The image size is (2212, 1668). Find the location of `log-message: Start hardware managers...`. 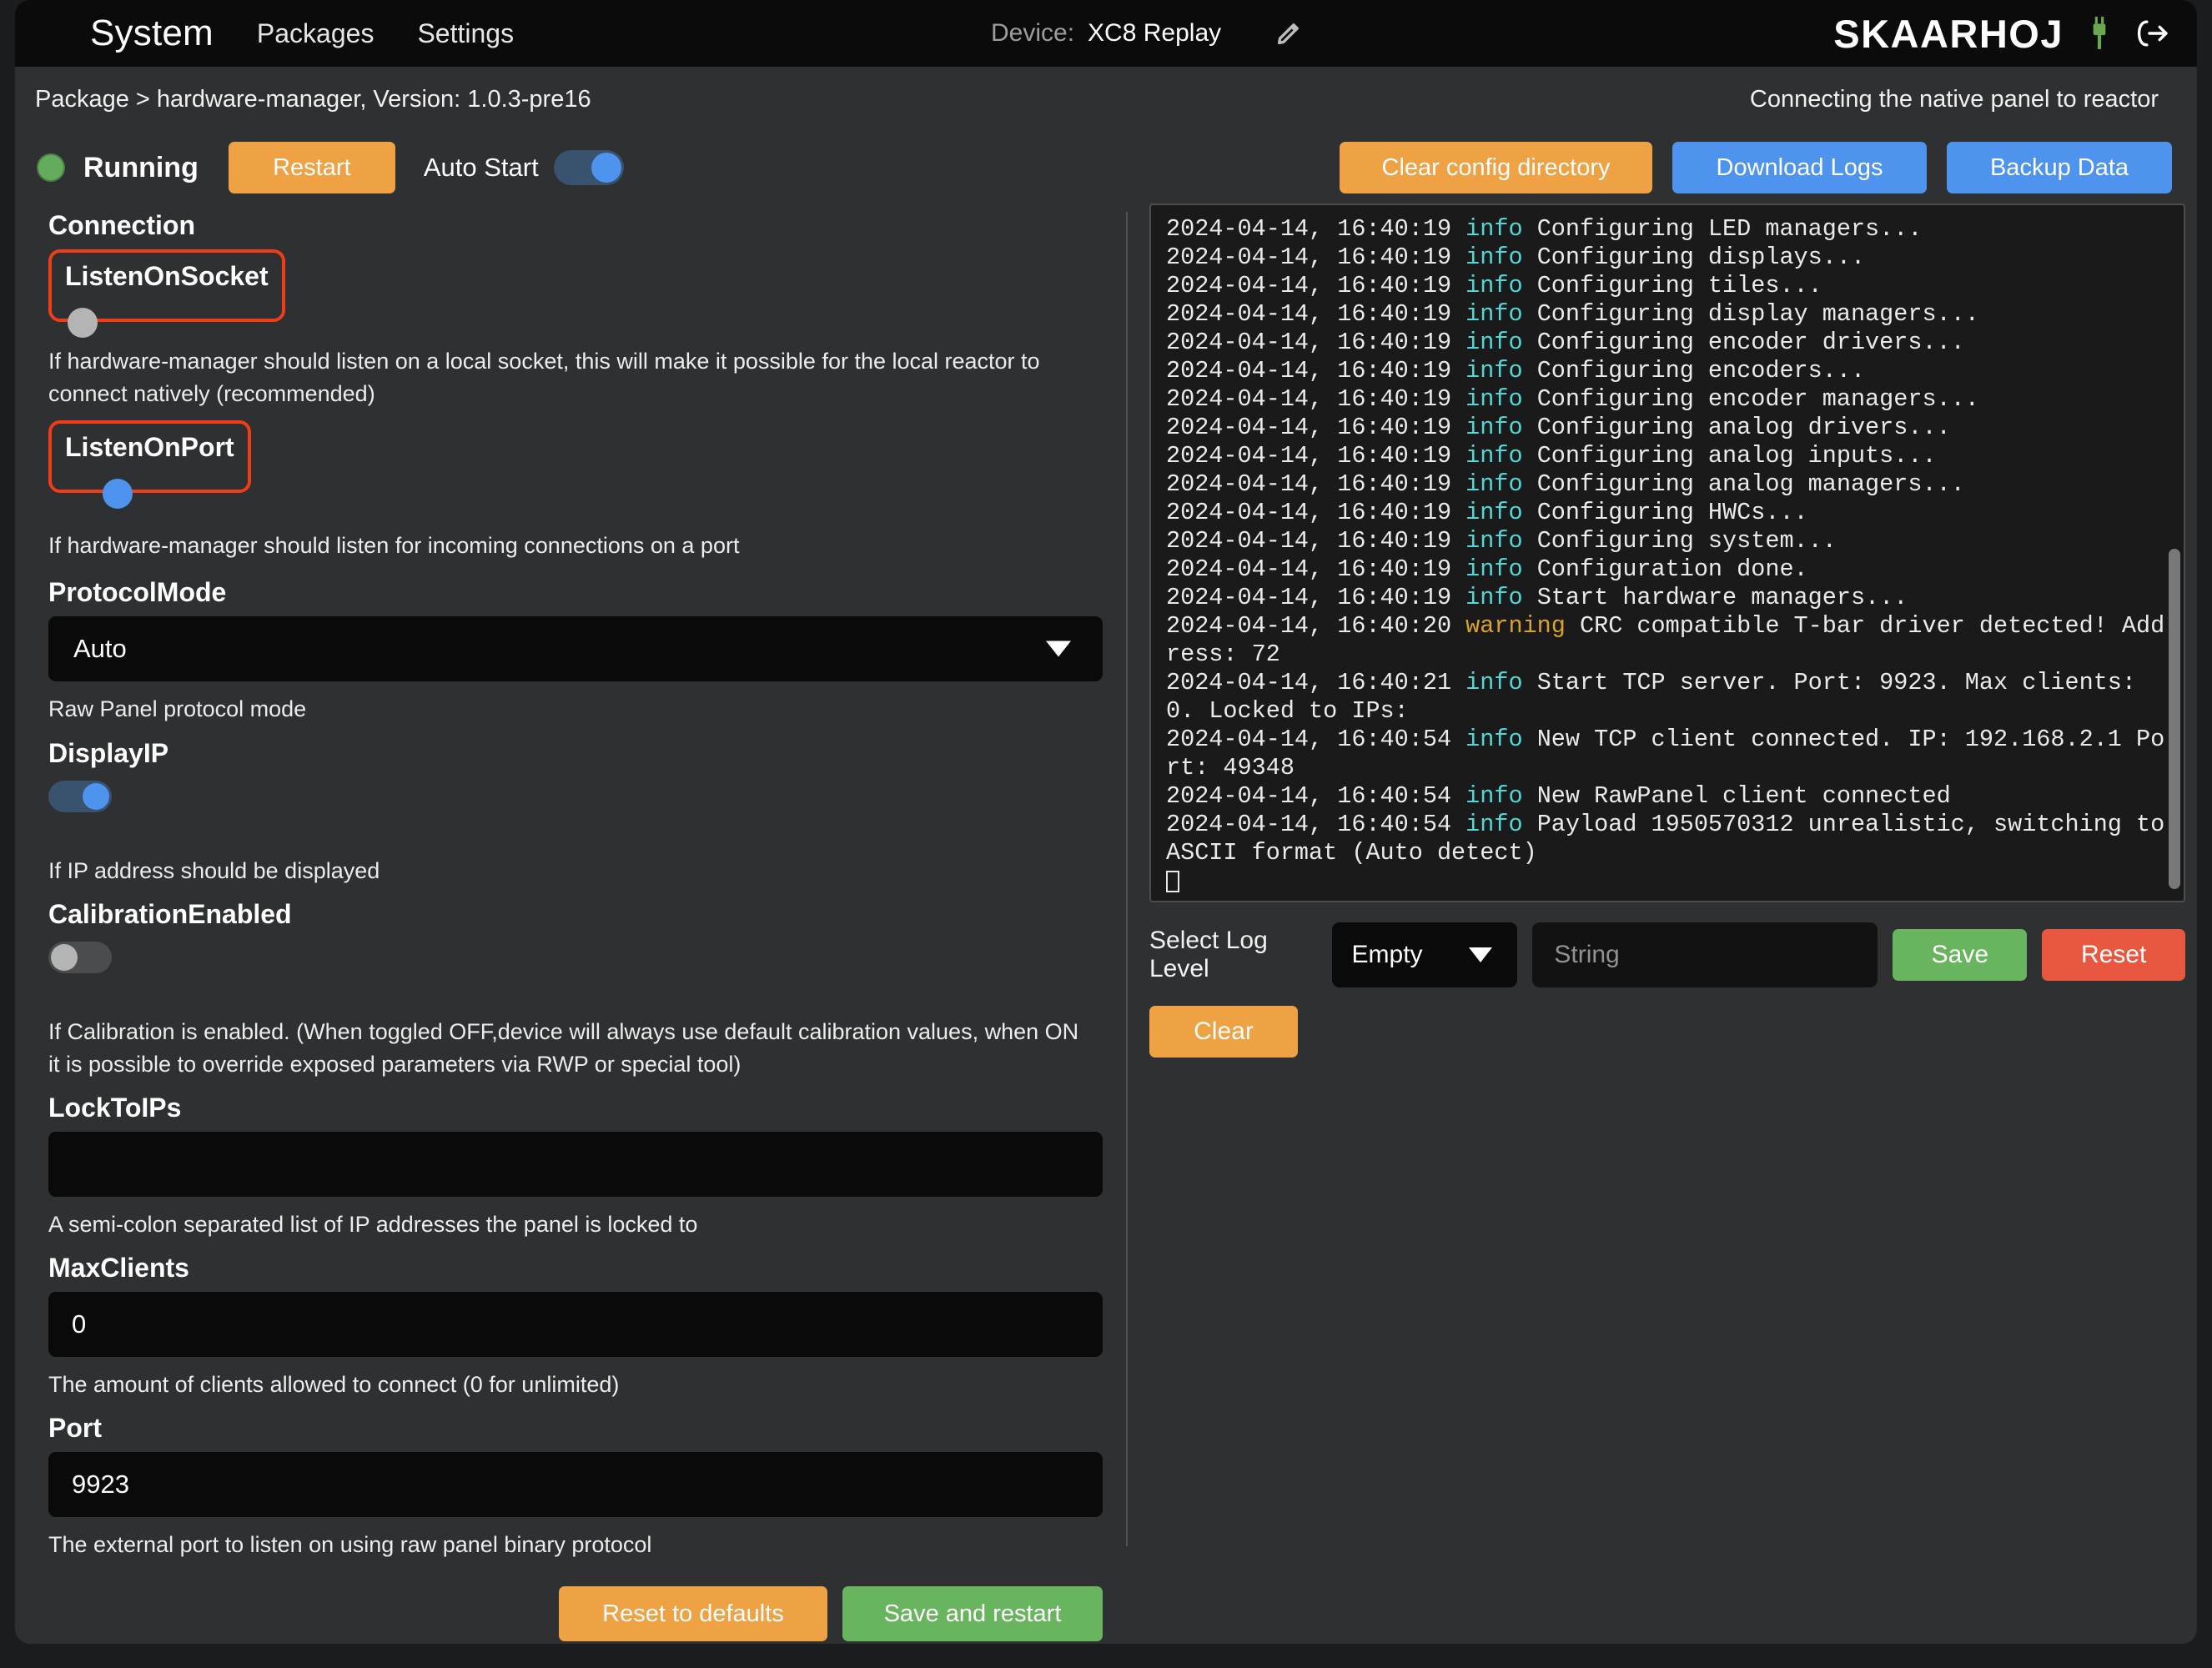

log-message: Start hardware managers... is located at coordinates (1715, 597).